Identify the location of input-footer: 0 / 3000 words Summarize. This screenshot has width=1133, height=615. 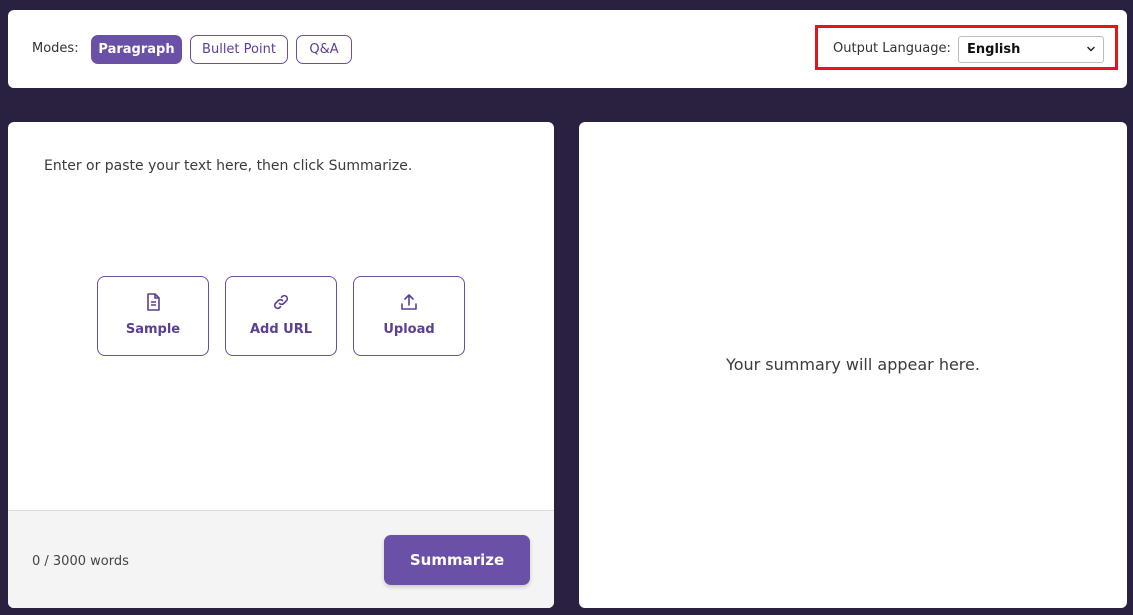
(281, 559).